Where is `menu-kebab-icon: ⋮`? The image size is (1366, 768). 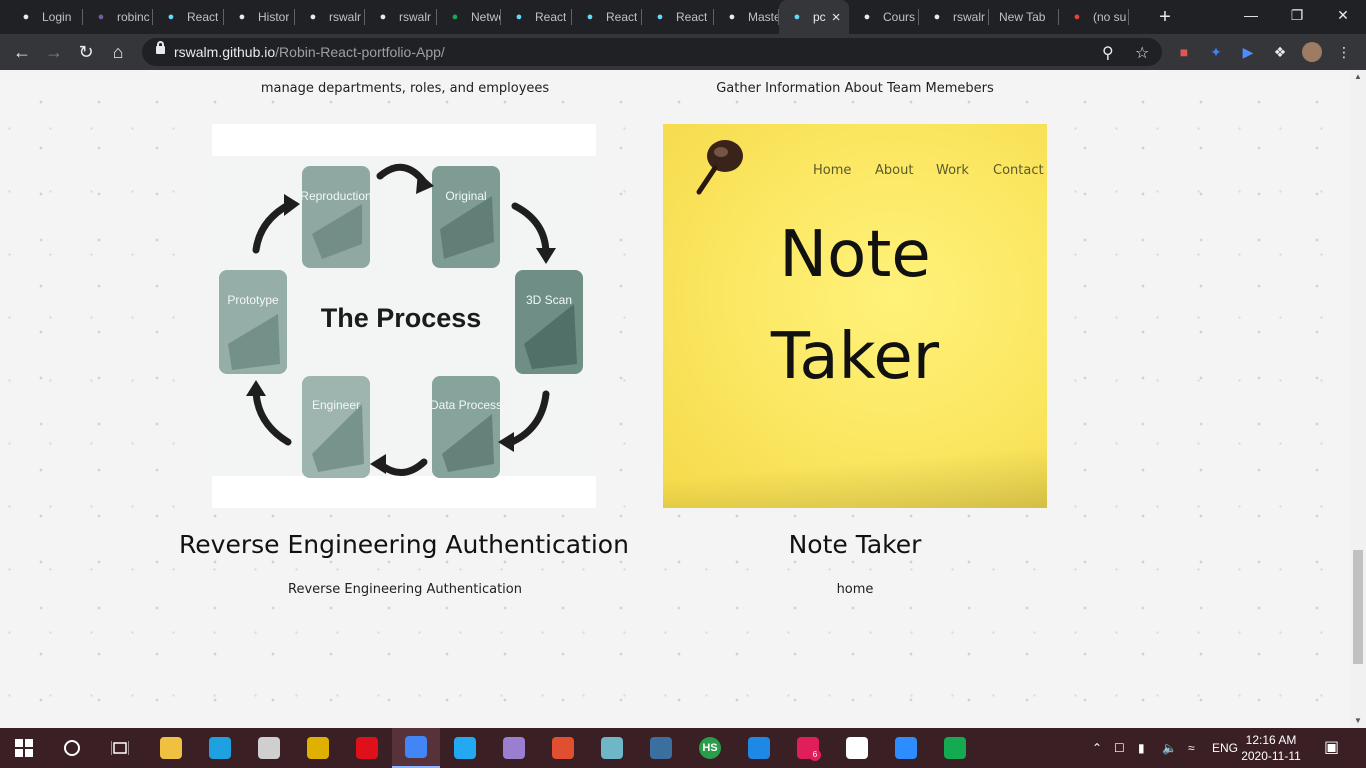
menu-kebab-icon: ⋮ is located at coordinates (1344, 52).